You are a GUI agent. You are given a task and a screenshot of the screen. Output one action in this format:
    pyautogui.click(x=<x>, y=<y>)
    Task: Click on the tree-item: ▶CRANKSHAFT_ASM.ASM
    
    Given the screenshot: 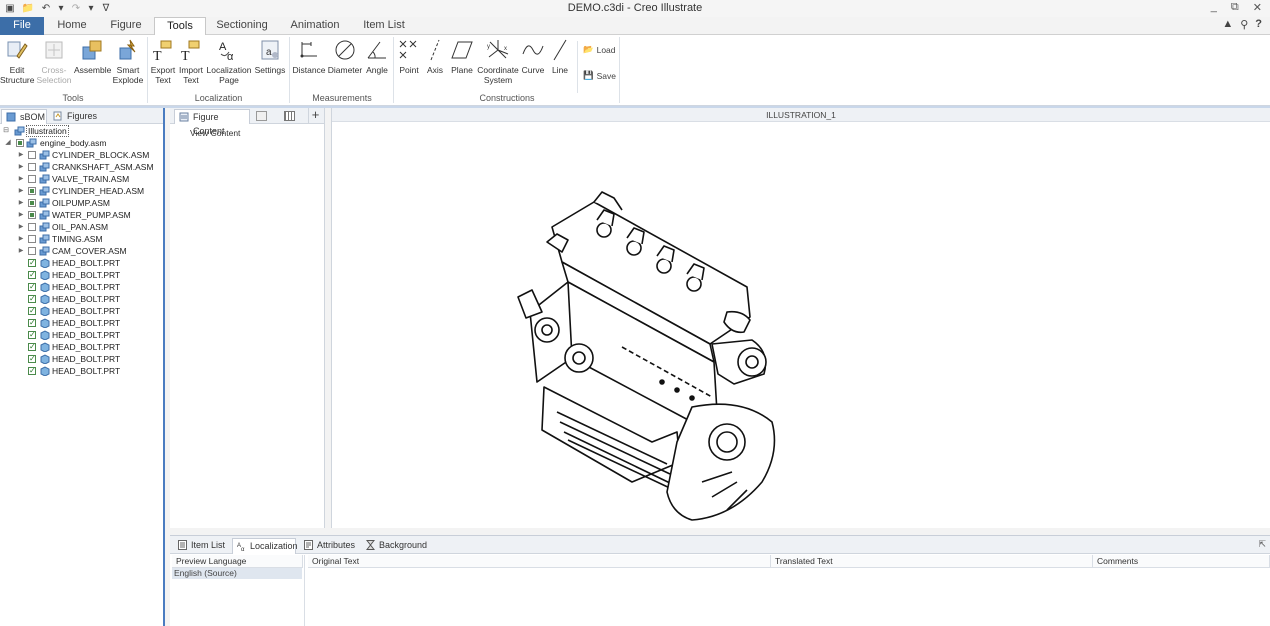 What is the action you would take?
    pyautogui.click(x=82, y=167)
    